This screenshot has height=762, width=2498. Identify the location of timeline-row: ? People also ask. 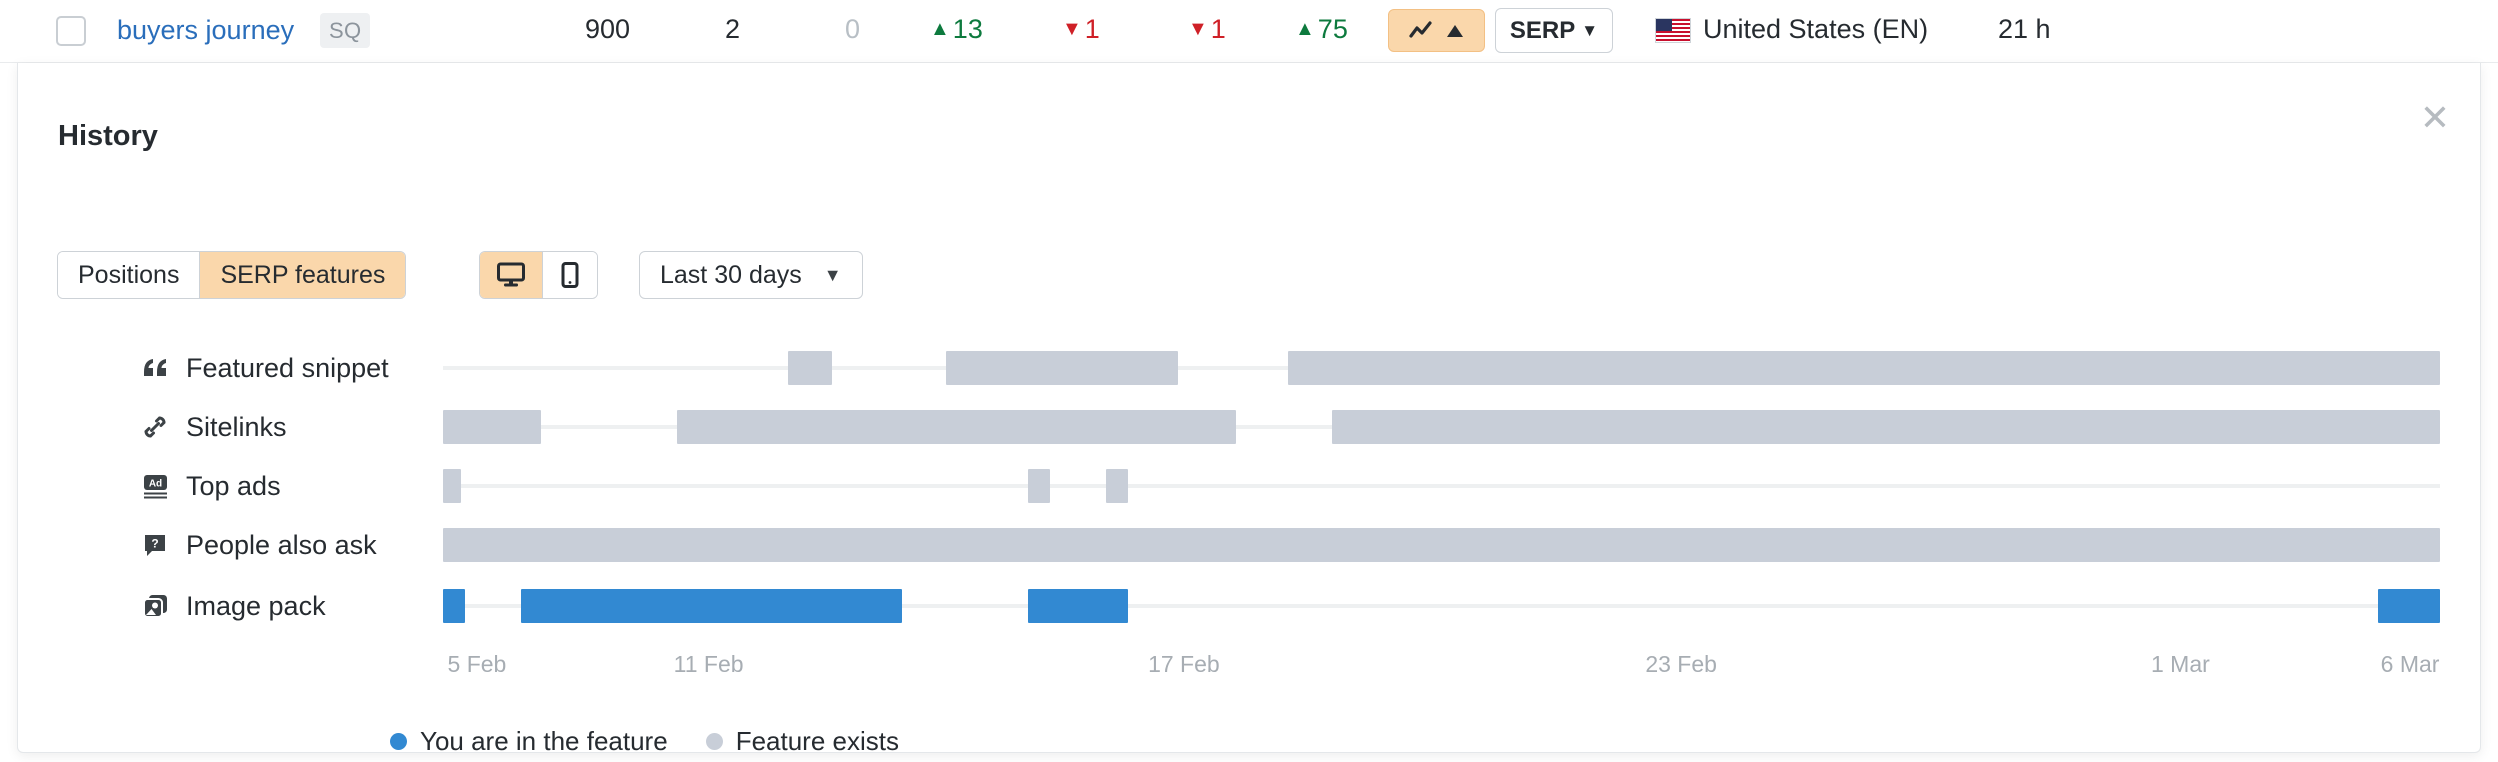
(1249, 545).